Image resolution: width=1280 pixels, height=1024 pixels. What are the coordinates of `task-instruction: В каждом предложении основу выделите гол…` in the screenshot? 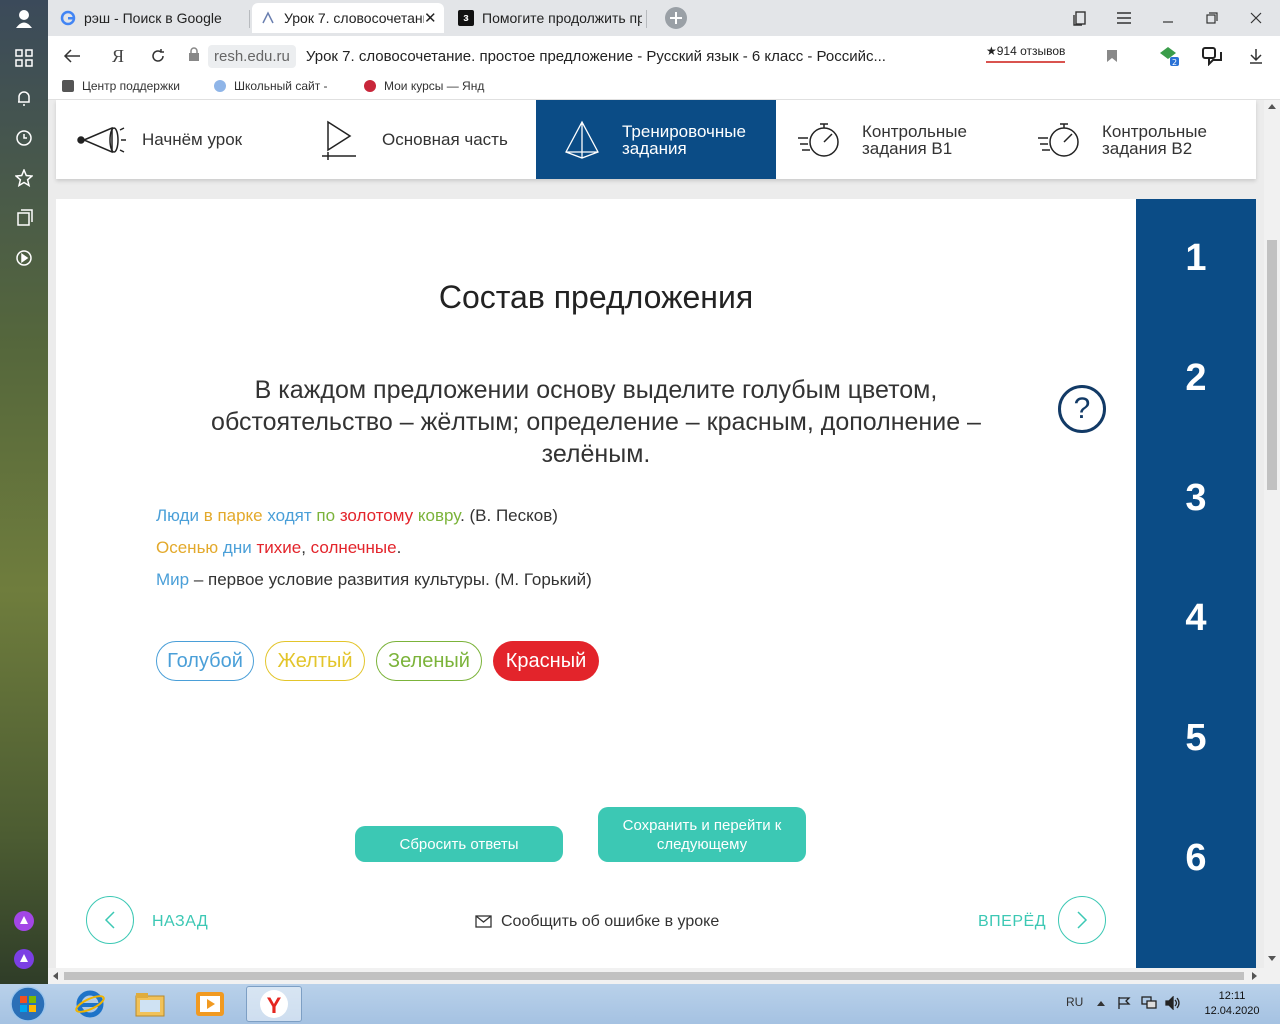 It's located at (596, 422).